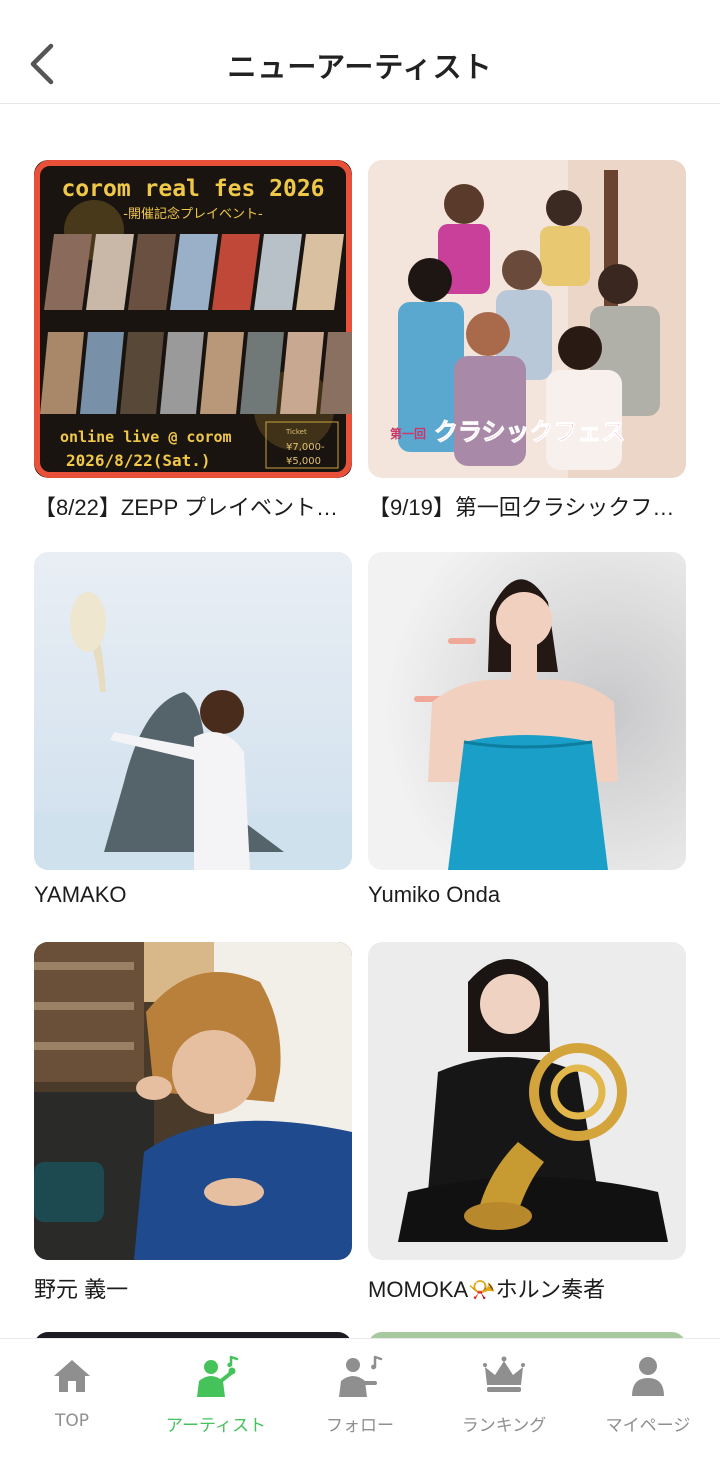 The image size is (720, 1480). I want to click on artist-name: MOMOKA📯ホルン奏者, so click(487, 1289).